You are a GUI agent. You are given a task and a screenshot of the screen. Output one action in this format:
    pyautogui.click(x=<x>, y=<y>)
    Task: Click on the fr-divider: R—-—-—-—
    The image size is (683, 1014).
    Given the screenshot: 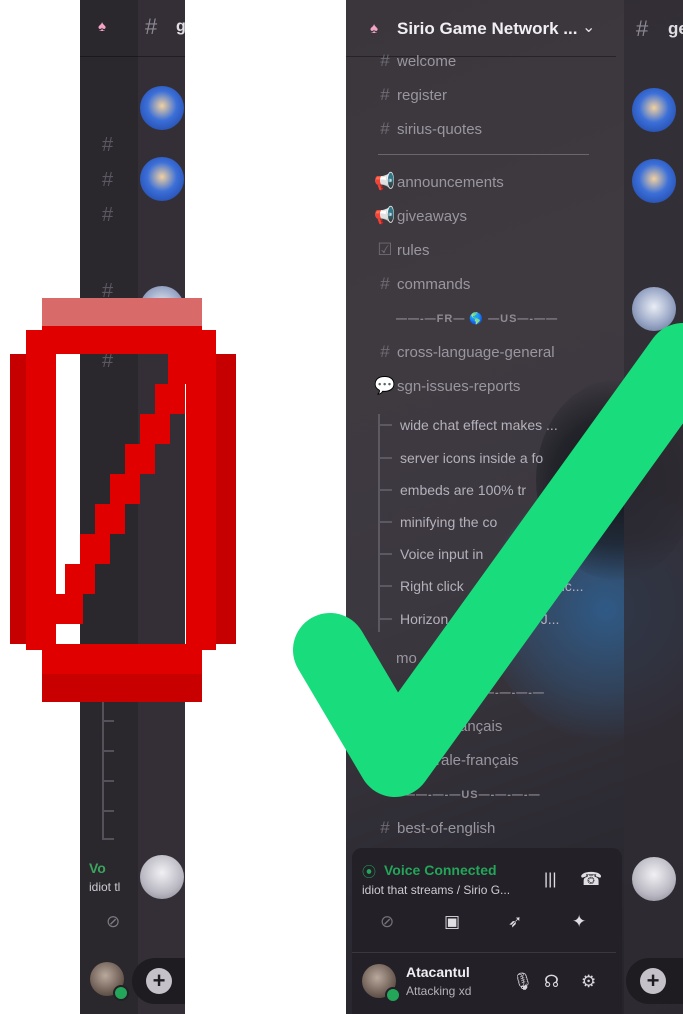 What is the action you would take?
    pyautogui.click(x=509, y=693)
    